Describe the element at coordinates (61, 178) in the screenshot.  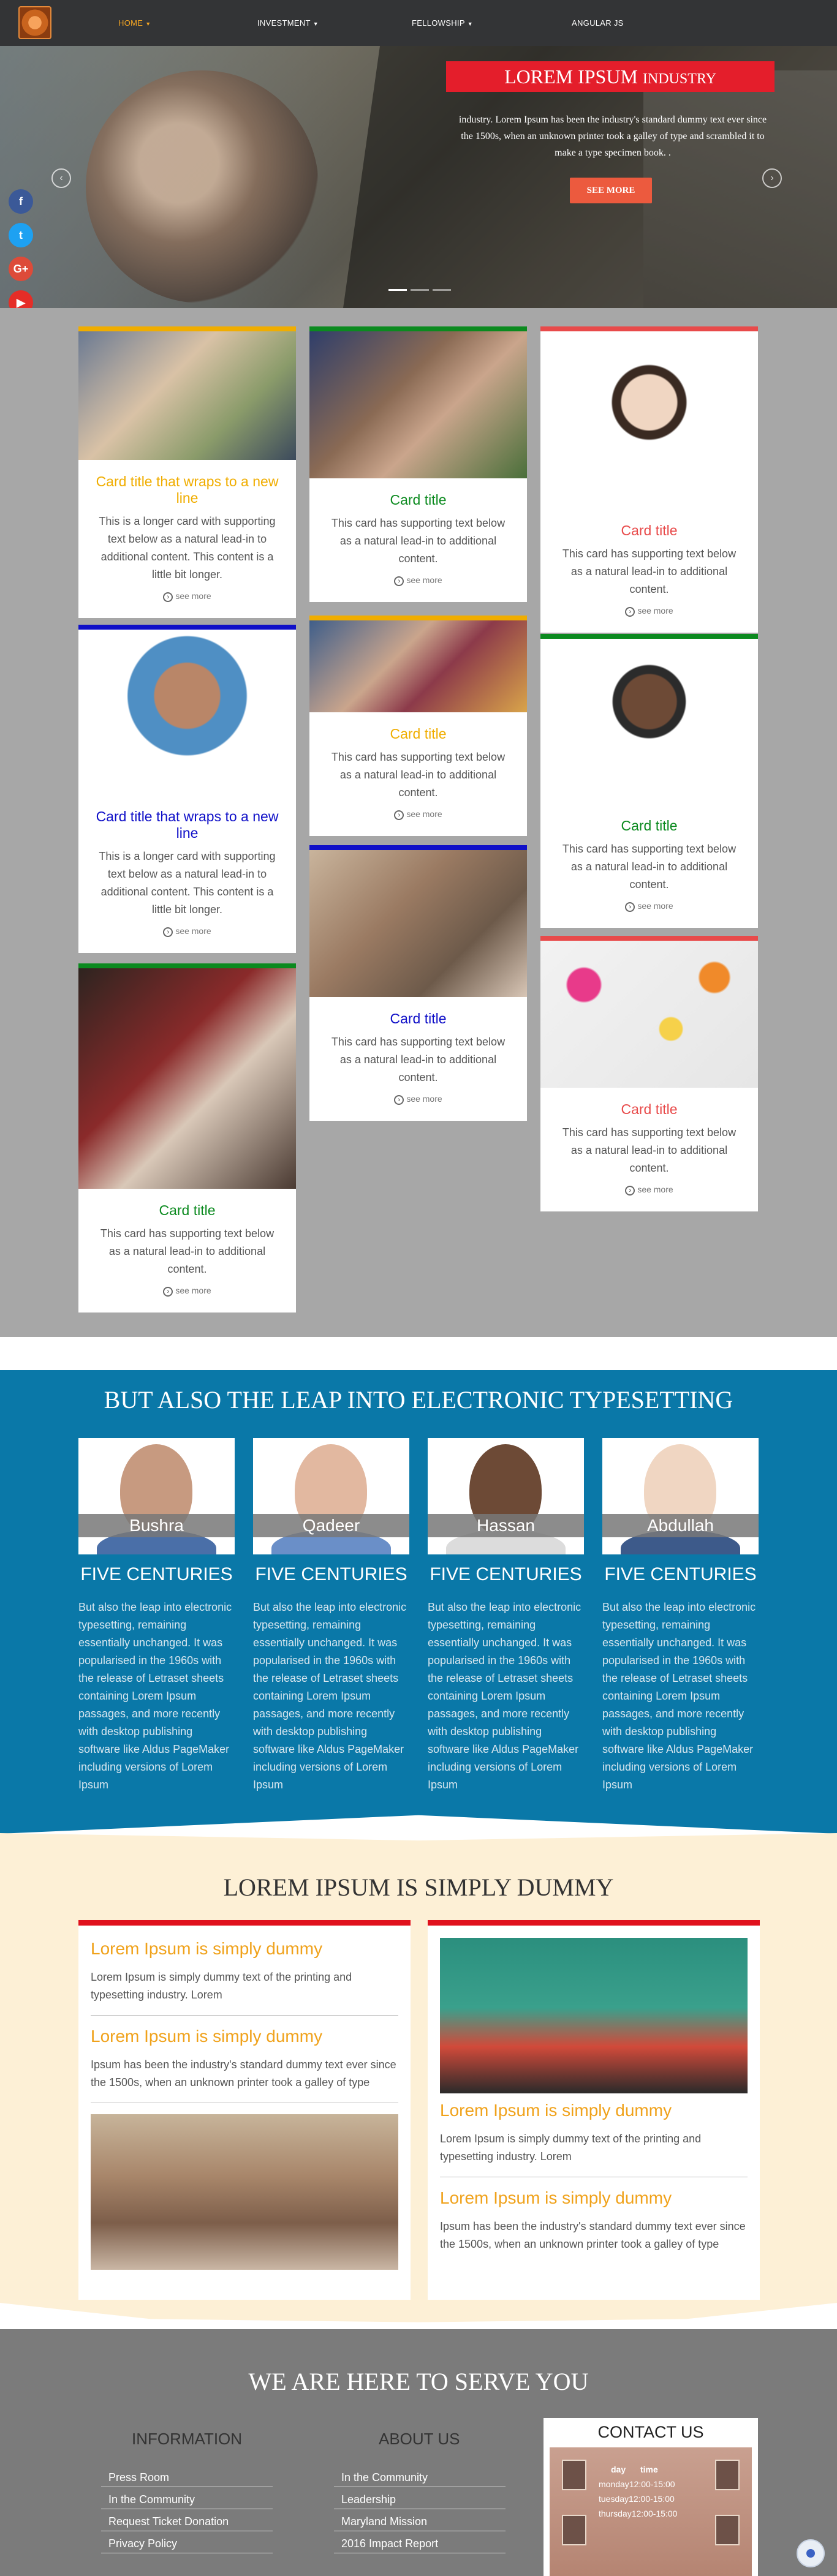
I see `carousel-prev-icon: ‹` at that location.